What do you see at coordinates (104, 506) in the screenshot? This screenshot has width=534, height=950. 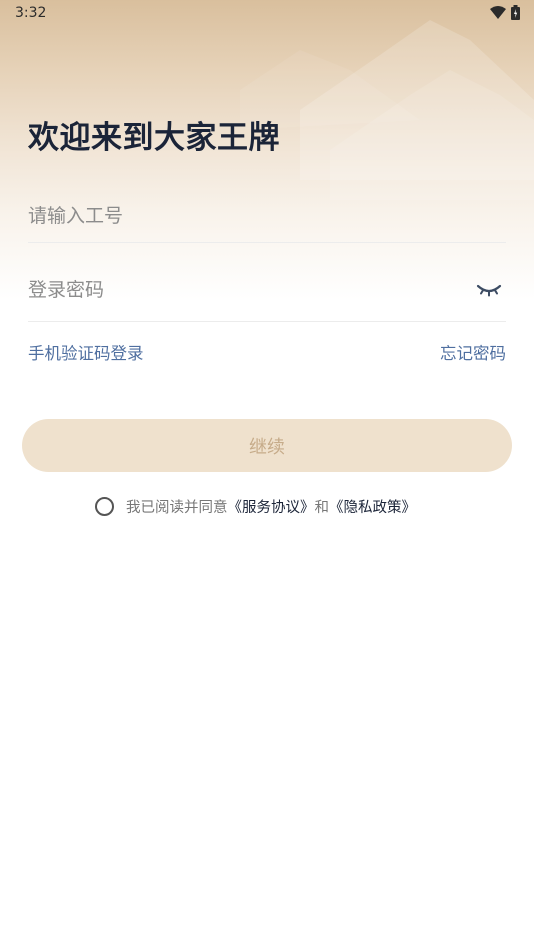 I see `agreement-checkbox` at bounding box center [104, 506].